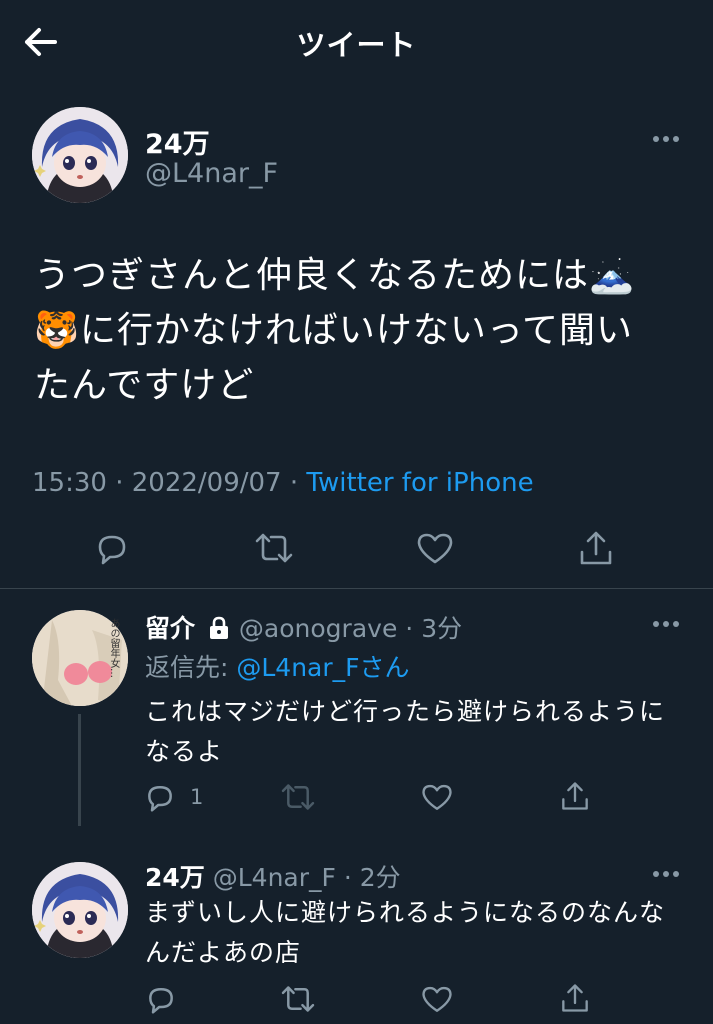 This screenshot has height=1024, width=713. What do you see at coordinates (79, 770) in the screenshot?
I see `thread-connector` at bounding box center [79, 770].